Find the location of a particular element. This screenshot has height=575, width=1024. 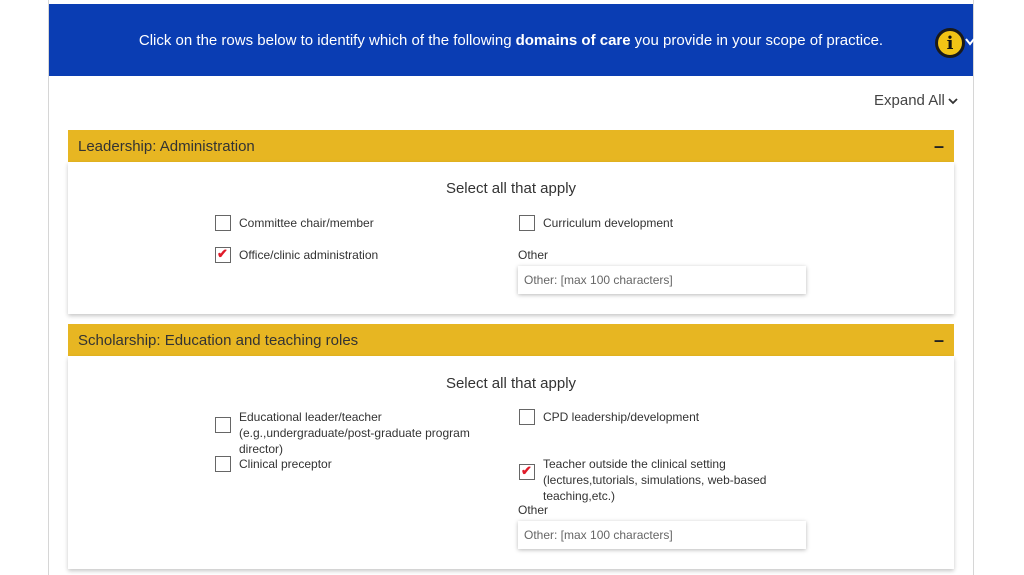

option-label: Office/clinic administration is located at coordinates (309, 255).